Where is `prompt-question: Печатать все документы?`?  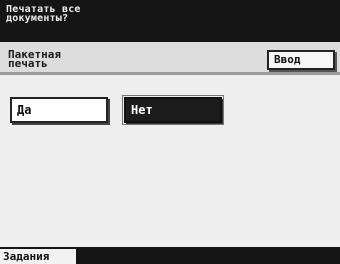
prompt-question: Печатать все документы? is located at coordinates (43, 14).